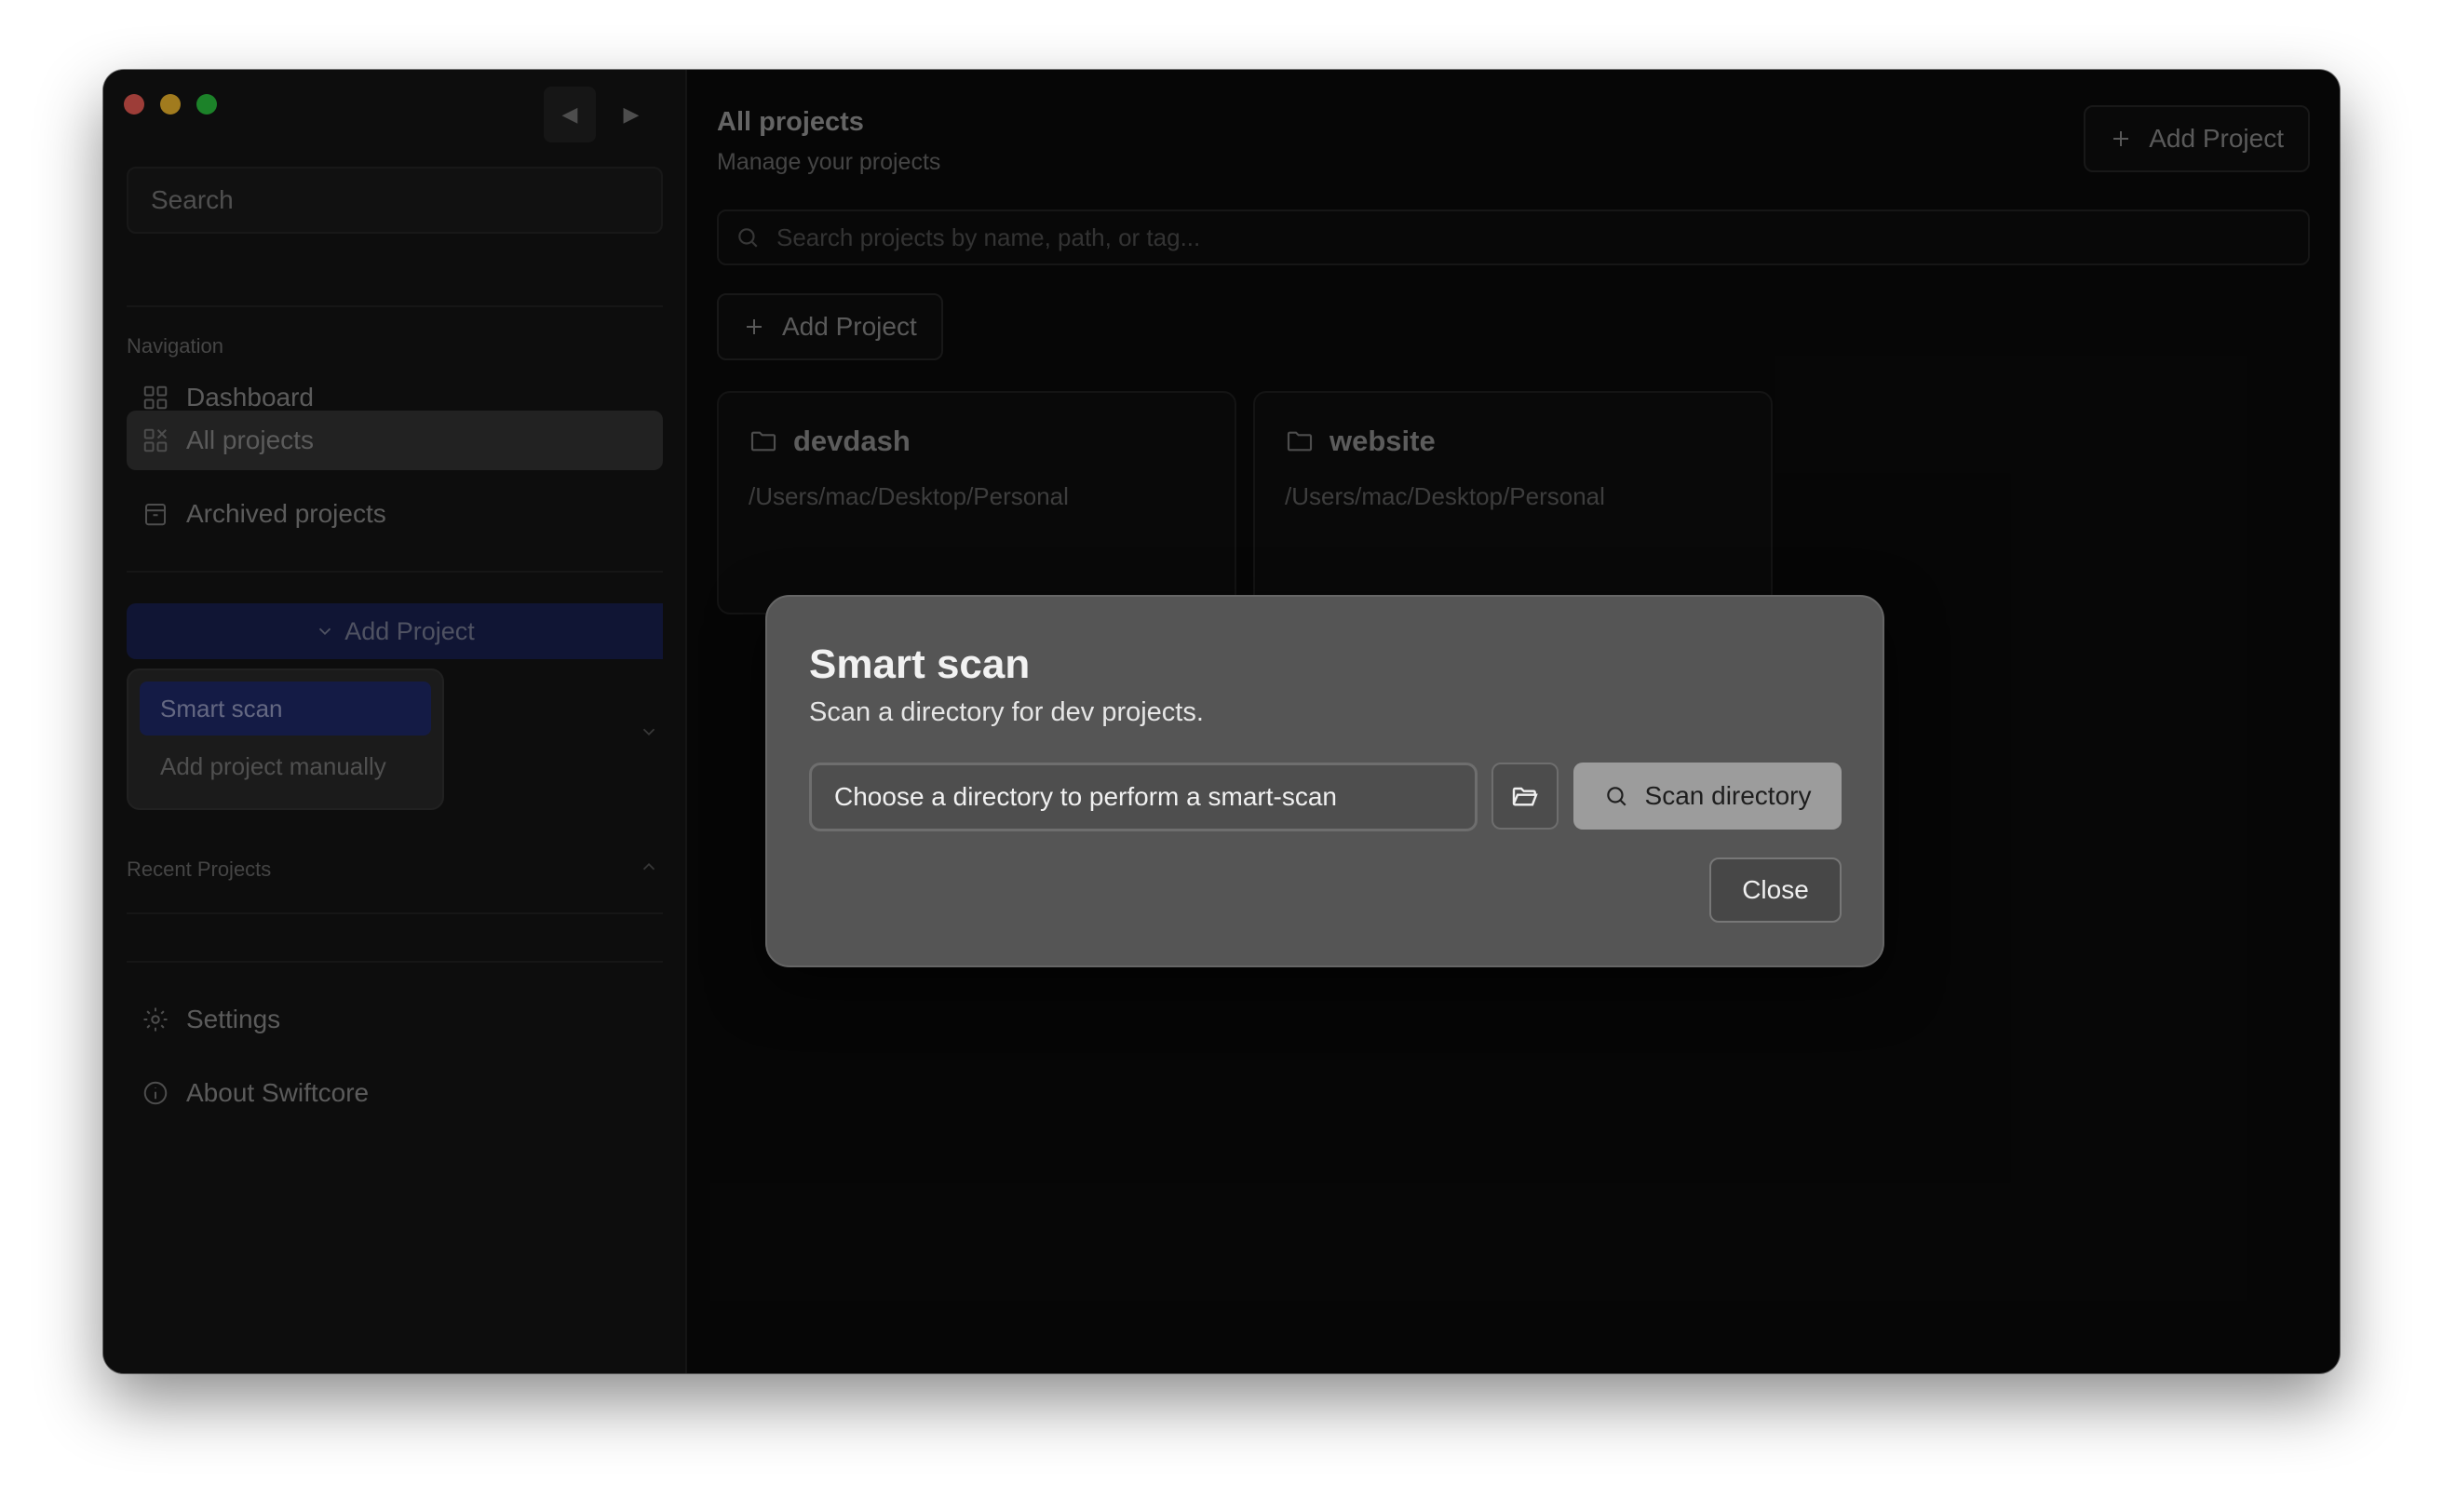  Describe the element at coordinates (1616, 797) in the screenshot. I see `search-icon` at that location.